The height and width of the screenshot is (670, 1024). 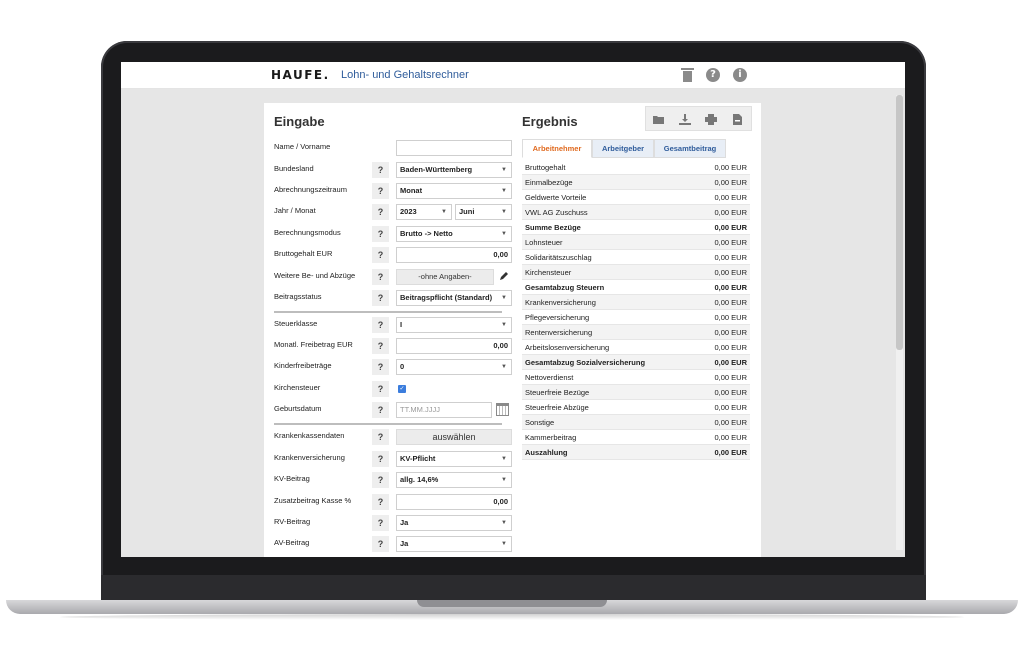 I want to click on help-av-beitrag-icon: ?, so click(x=380, y=544).